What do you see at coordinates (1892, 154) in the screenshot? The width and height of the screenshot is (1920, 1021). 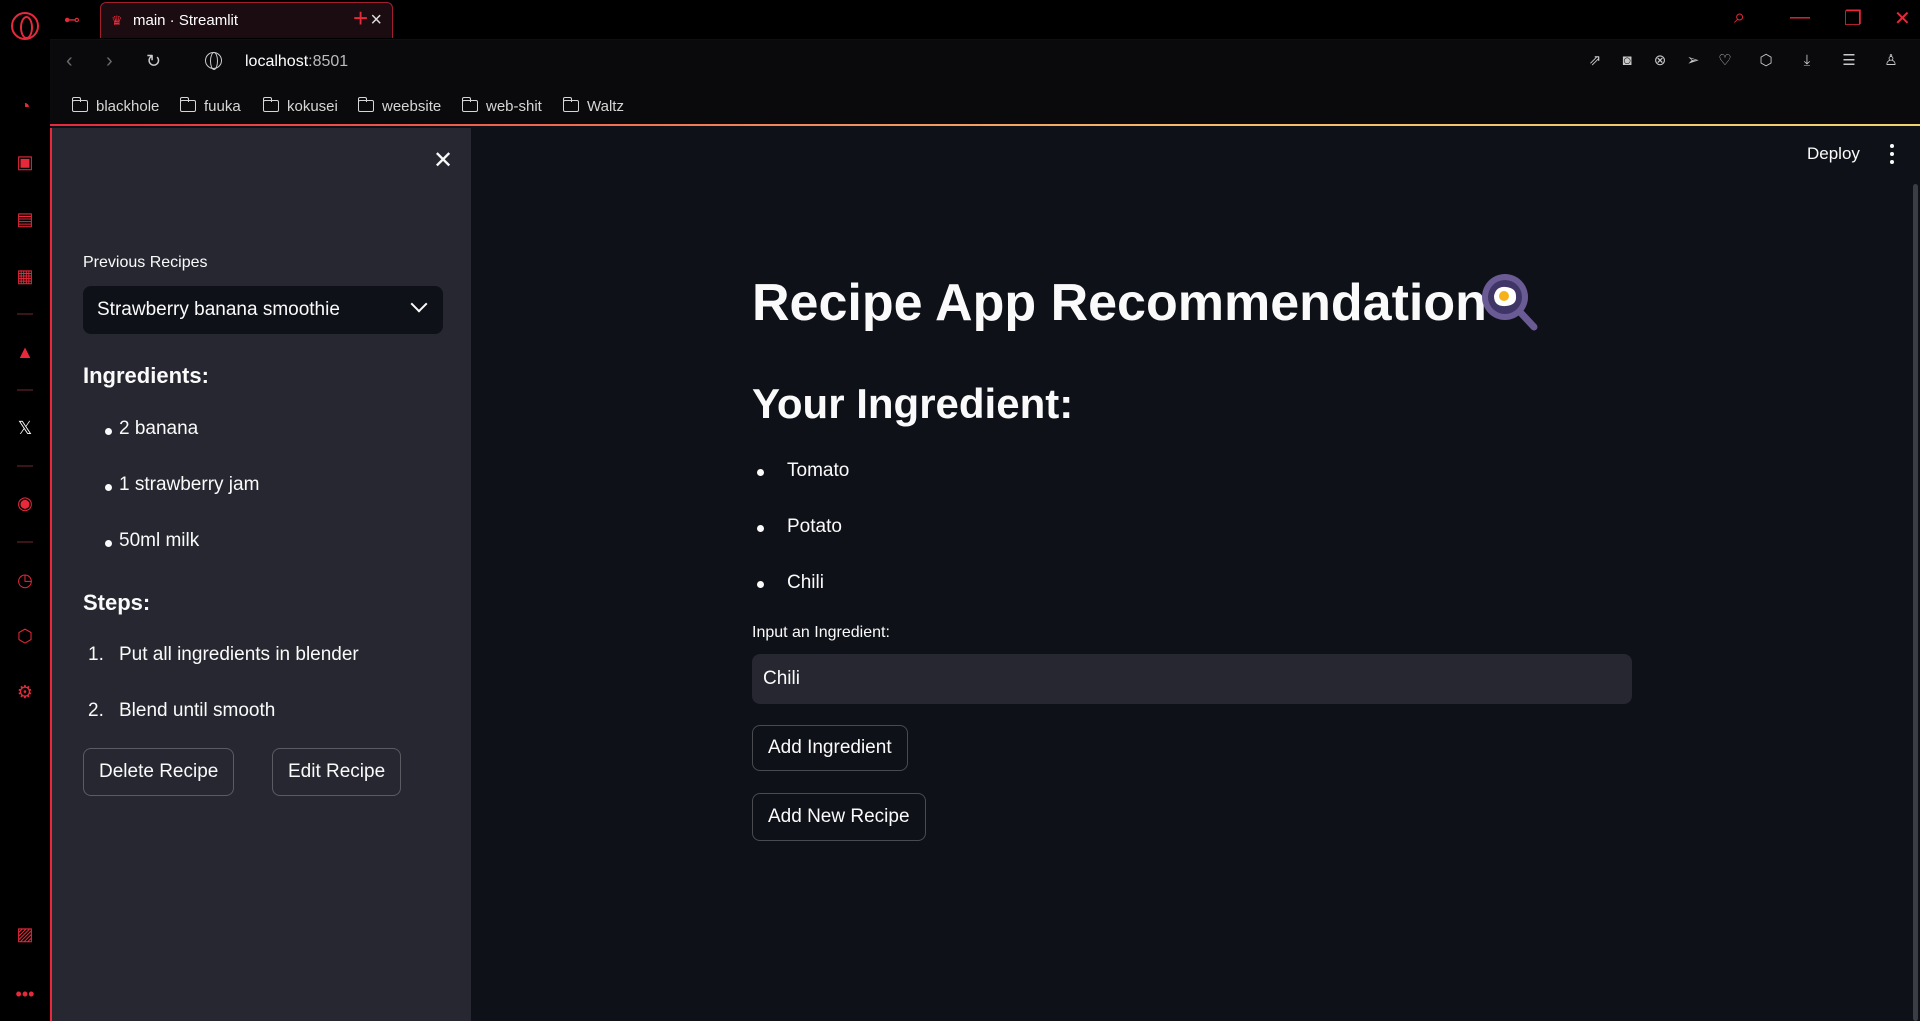 I see `main-menu-icon` at bounding box center [1892, 154].